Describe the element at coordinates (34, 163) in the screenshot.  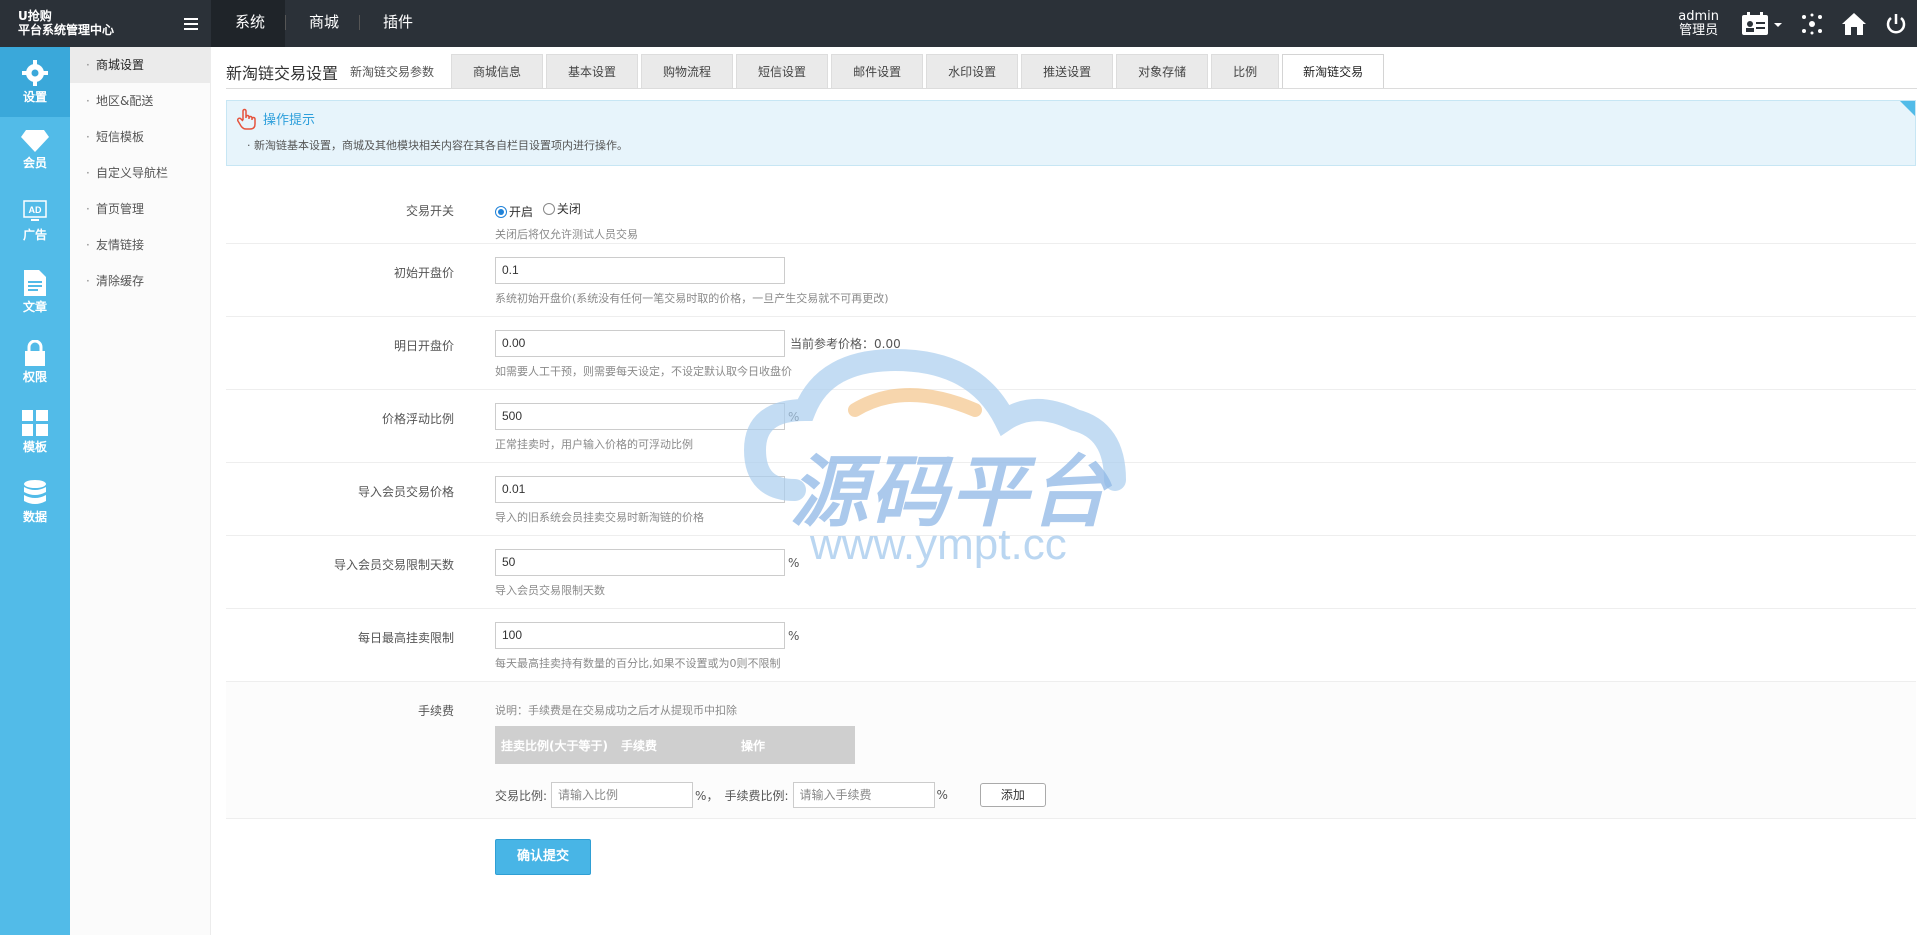
I see `iconbar-label: 会员` at that location.